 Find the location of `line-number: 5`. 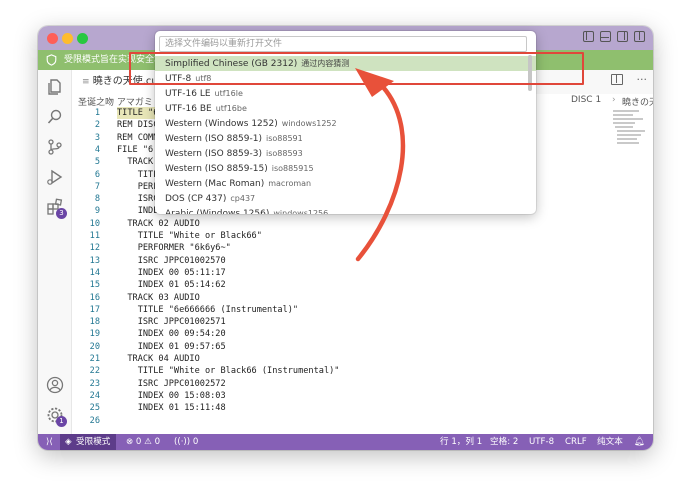

line-number: 5 is located at coordinates (97, 162).